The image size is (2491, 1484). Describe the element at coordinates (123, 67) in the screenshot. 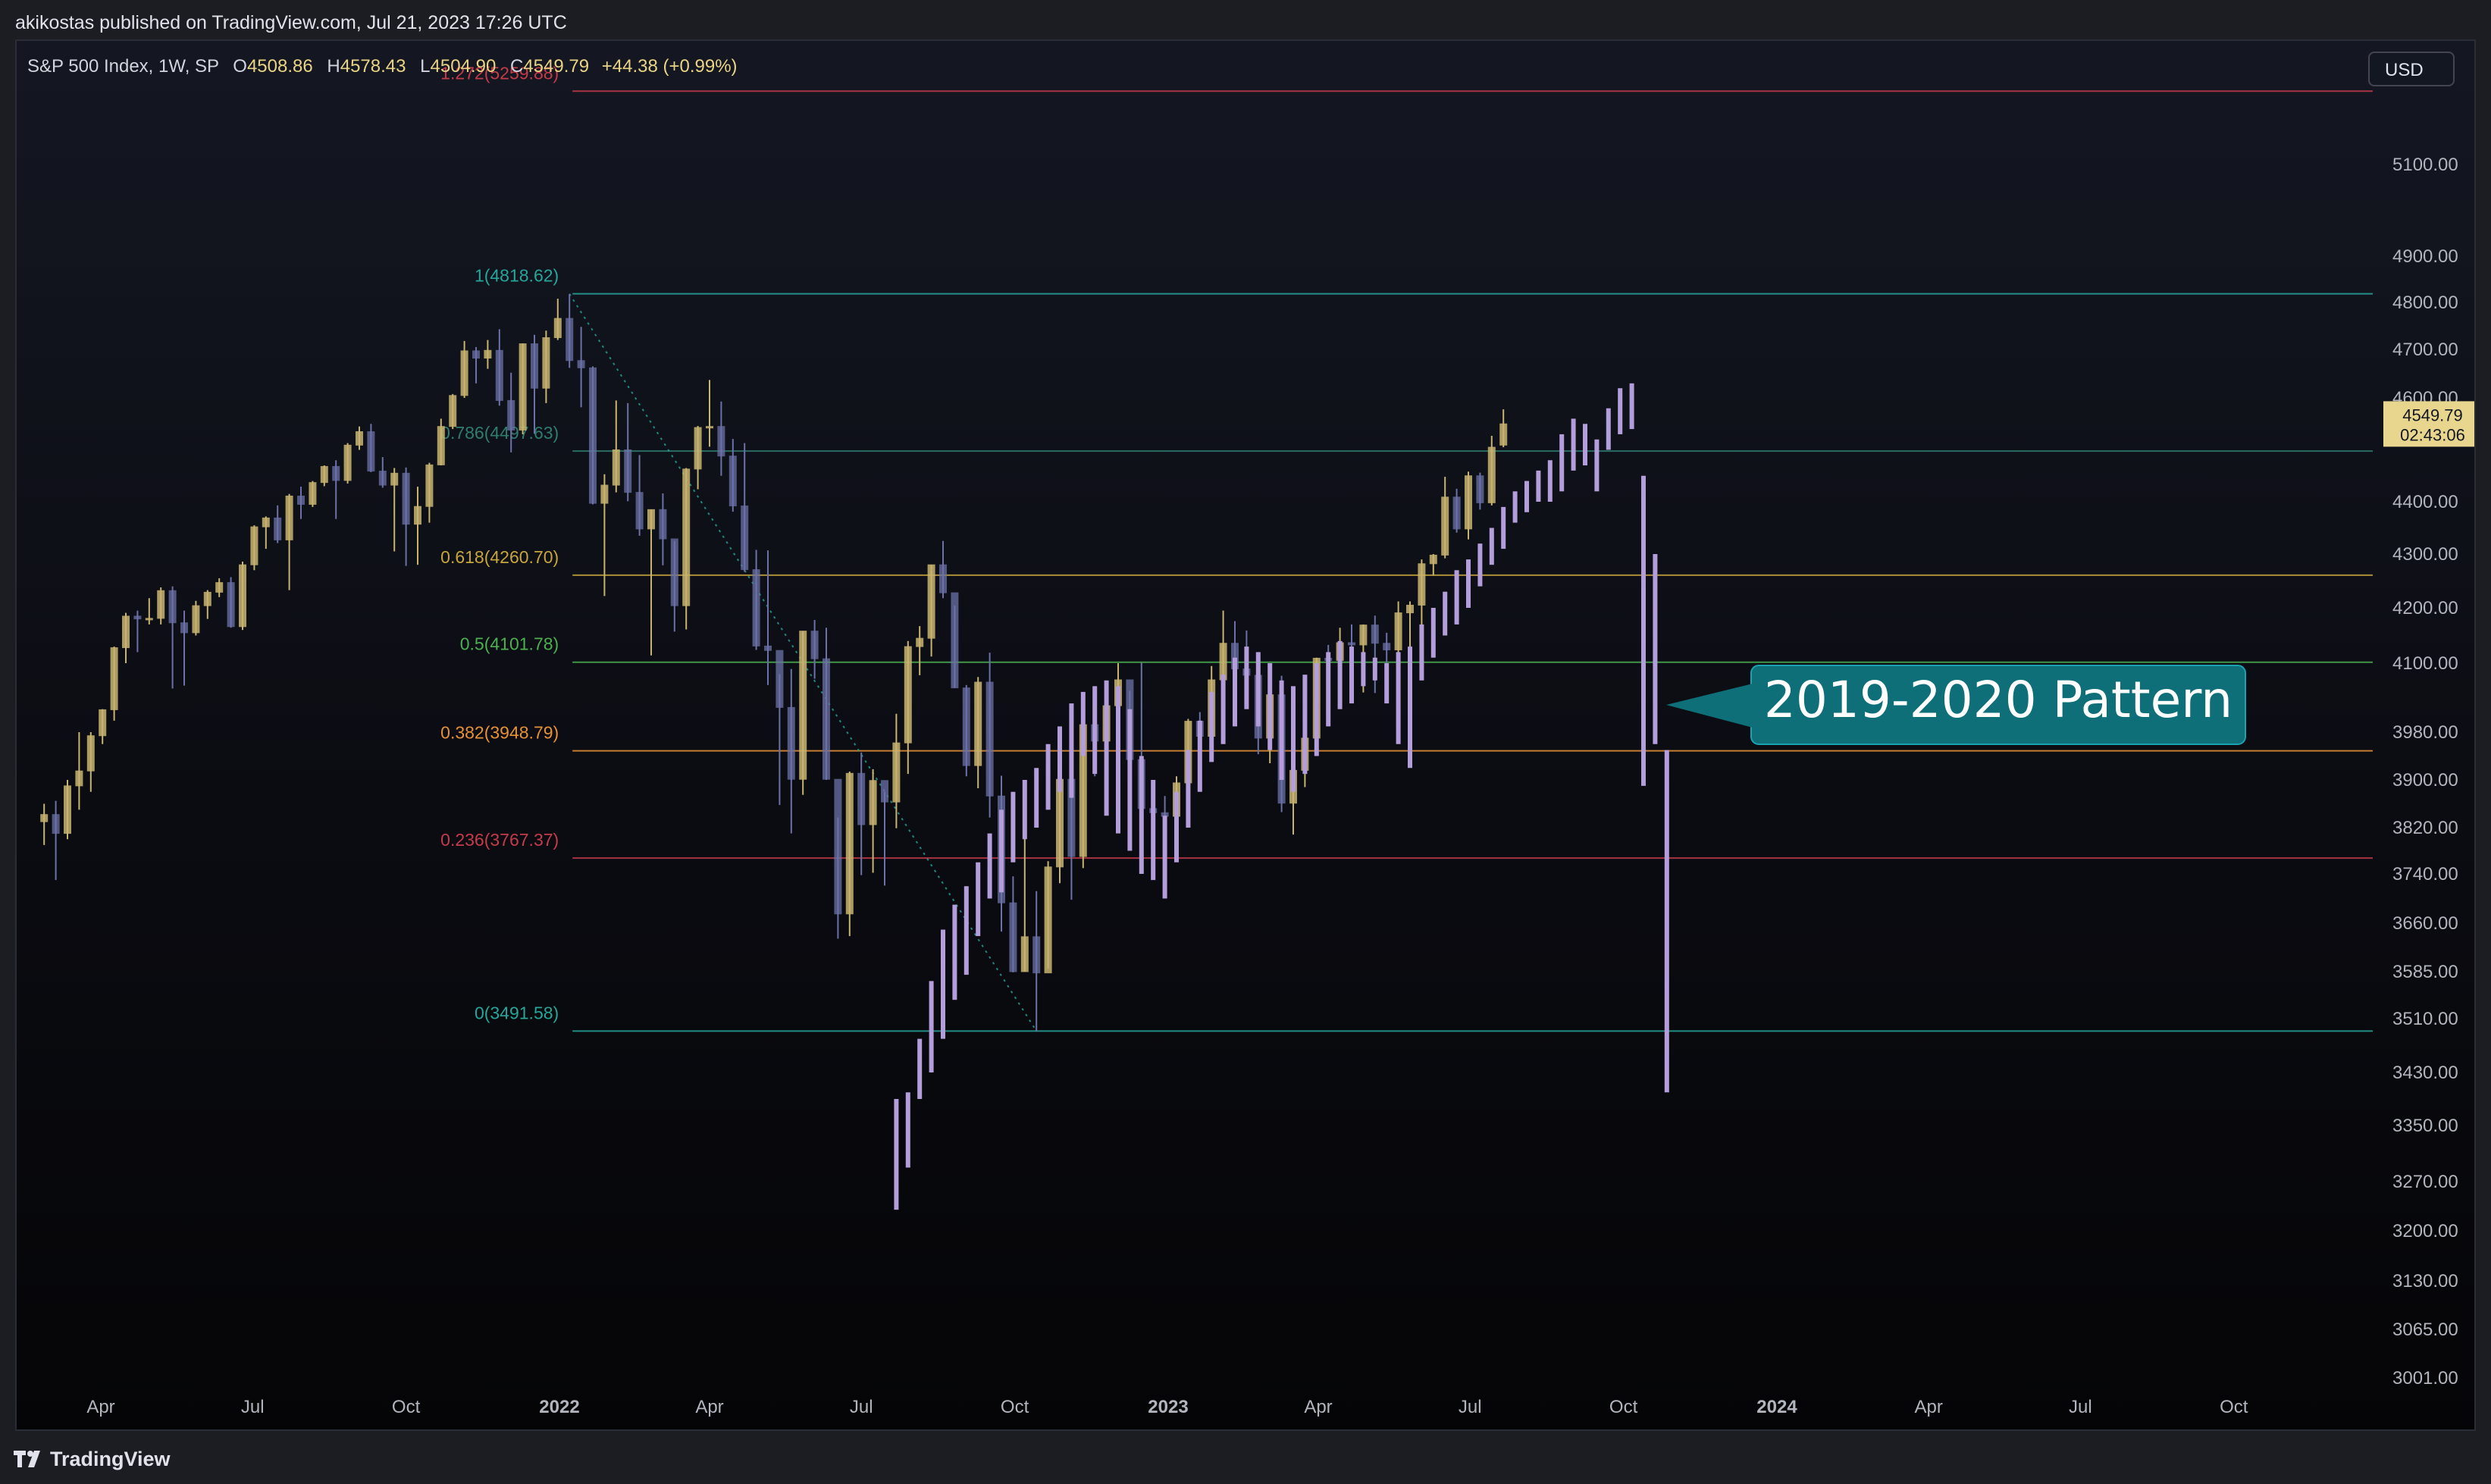

I see `symbol-name: S&P 500 Index, 1W, SP` at that location.